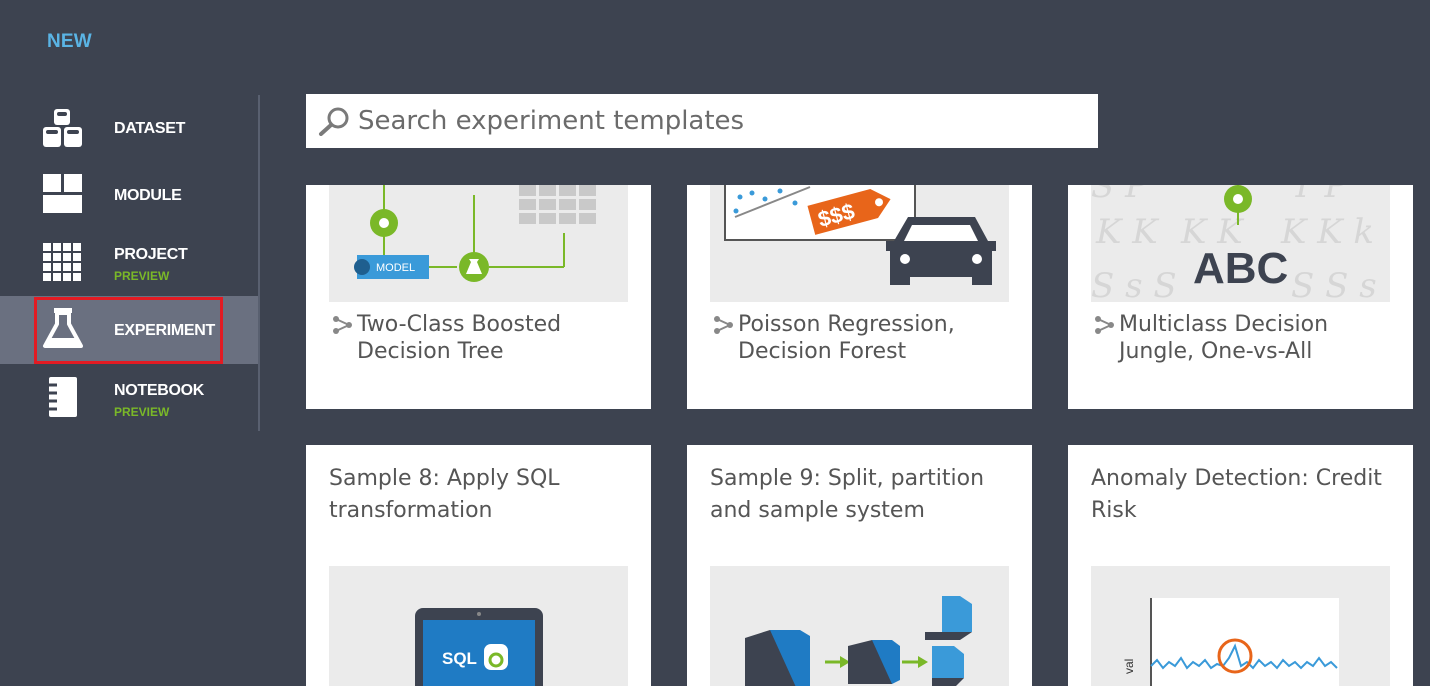 The width and height of the screenshot is (1430, 686). I want to click on search-bar, so click(702, 121).